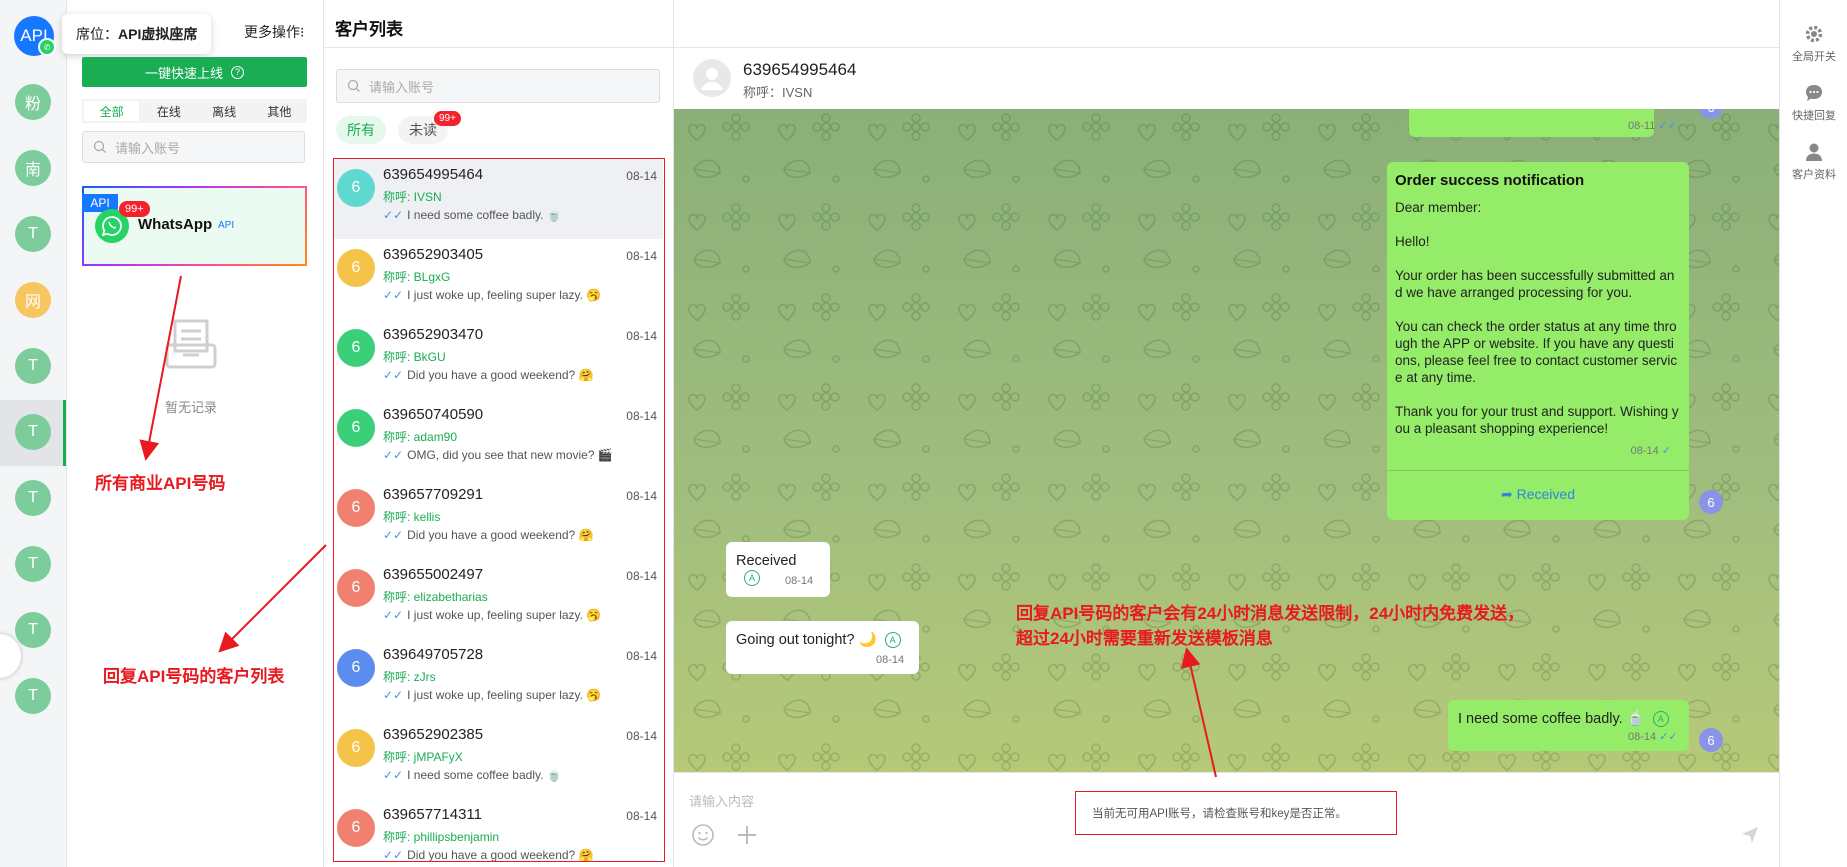 Image resolution: width=1847 pixels, height=867 pixels. I want to click on customer-number: 639654995464, so click(433, 174).